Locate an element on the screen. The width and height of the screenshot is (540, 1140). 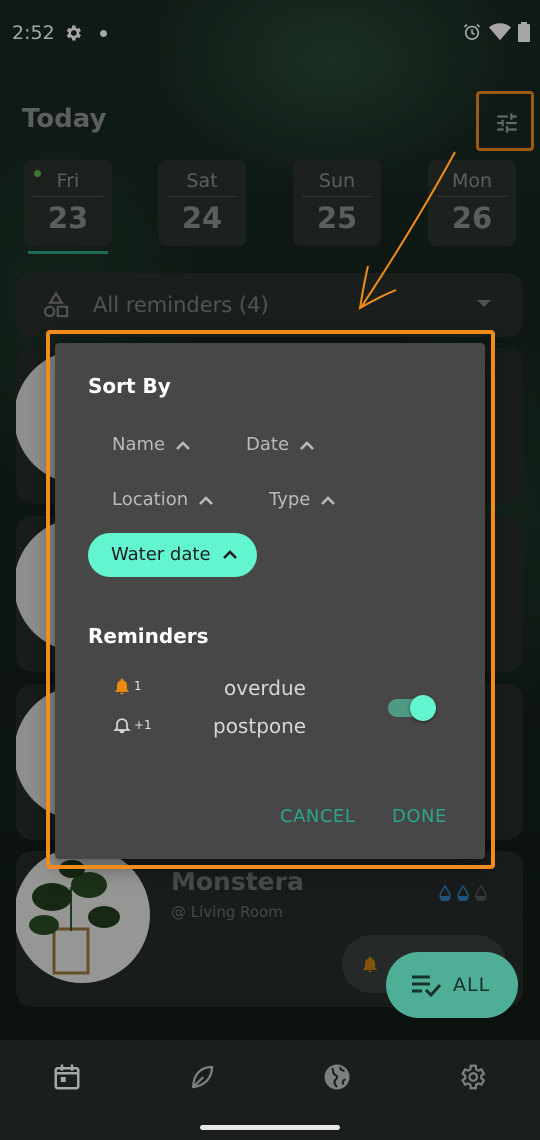
leaf-icon is located at coordinates (203, 1077).